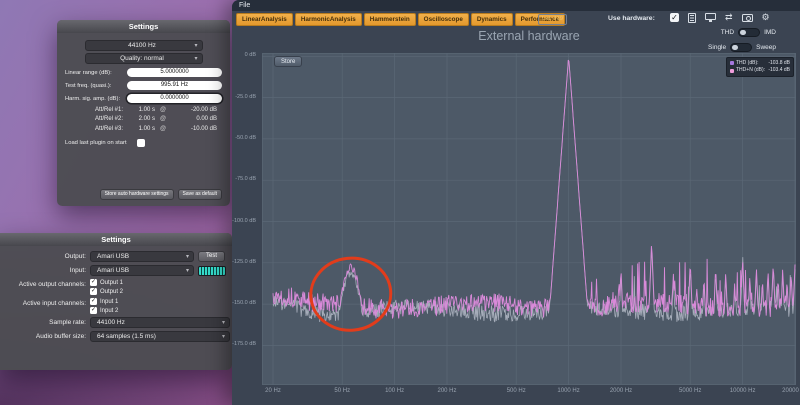 The height and width of the screenshot is (405, 800). What do you see at coordinates (67, 322) in the screenshot?
I see `sample-rate-label: Sample rate:` at bounding box center [67, 322].